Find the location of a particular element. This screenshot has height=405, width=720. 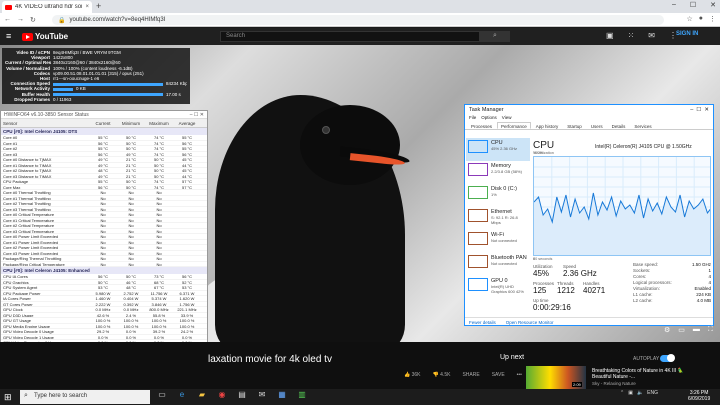

tab-close-icon: × is located at coordinates (87, 7).